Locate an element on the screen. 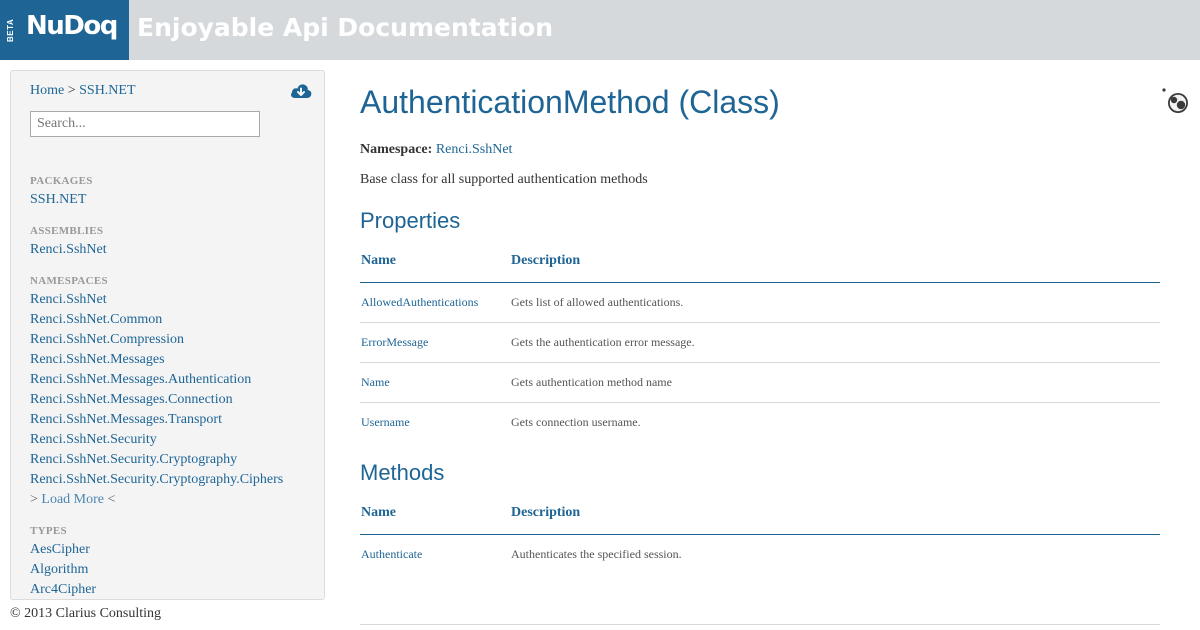 Image resolution: width=1200 pixels, height=630 pixels. load-more-link: Load More is located at coordinates (72, 499).